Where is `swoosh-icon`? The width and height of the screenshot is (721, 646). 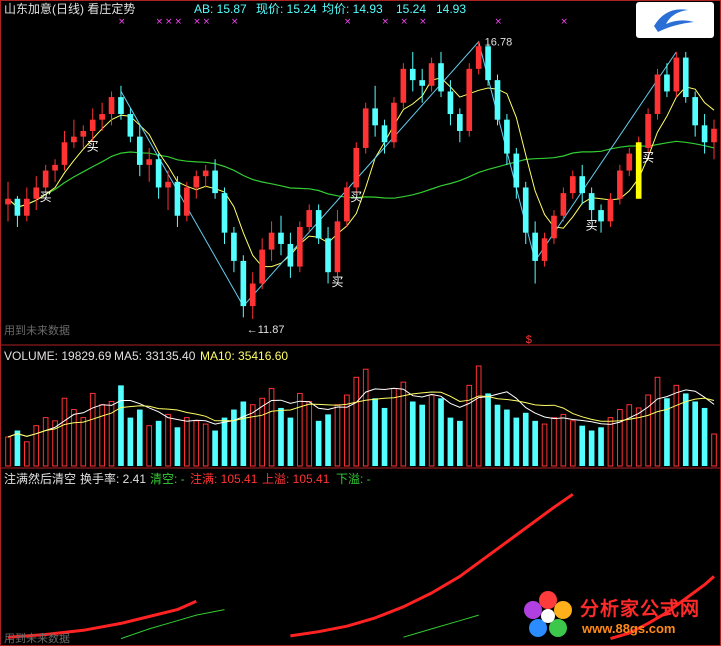 swoosh-icon is located at coordinates (674, 20).